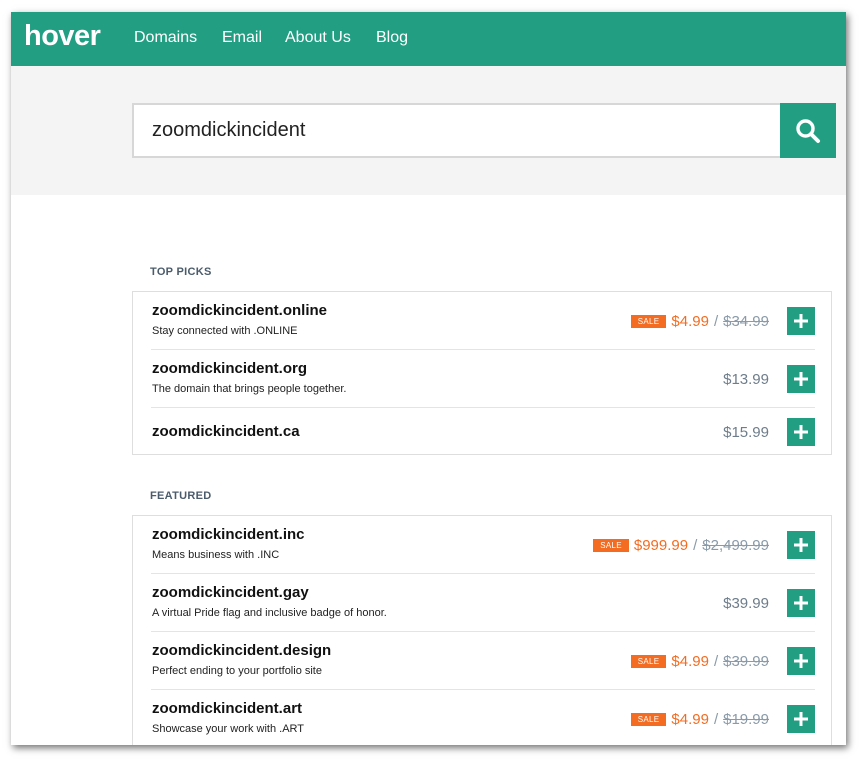  I want to click on domain-name: zoomdickincident.art, so click(227, 708).